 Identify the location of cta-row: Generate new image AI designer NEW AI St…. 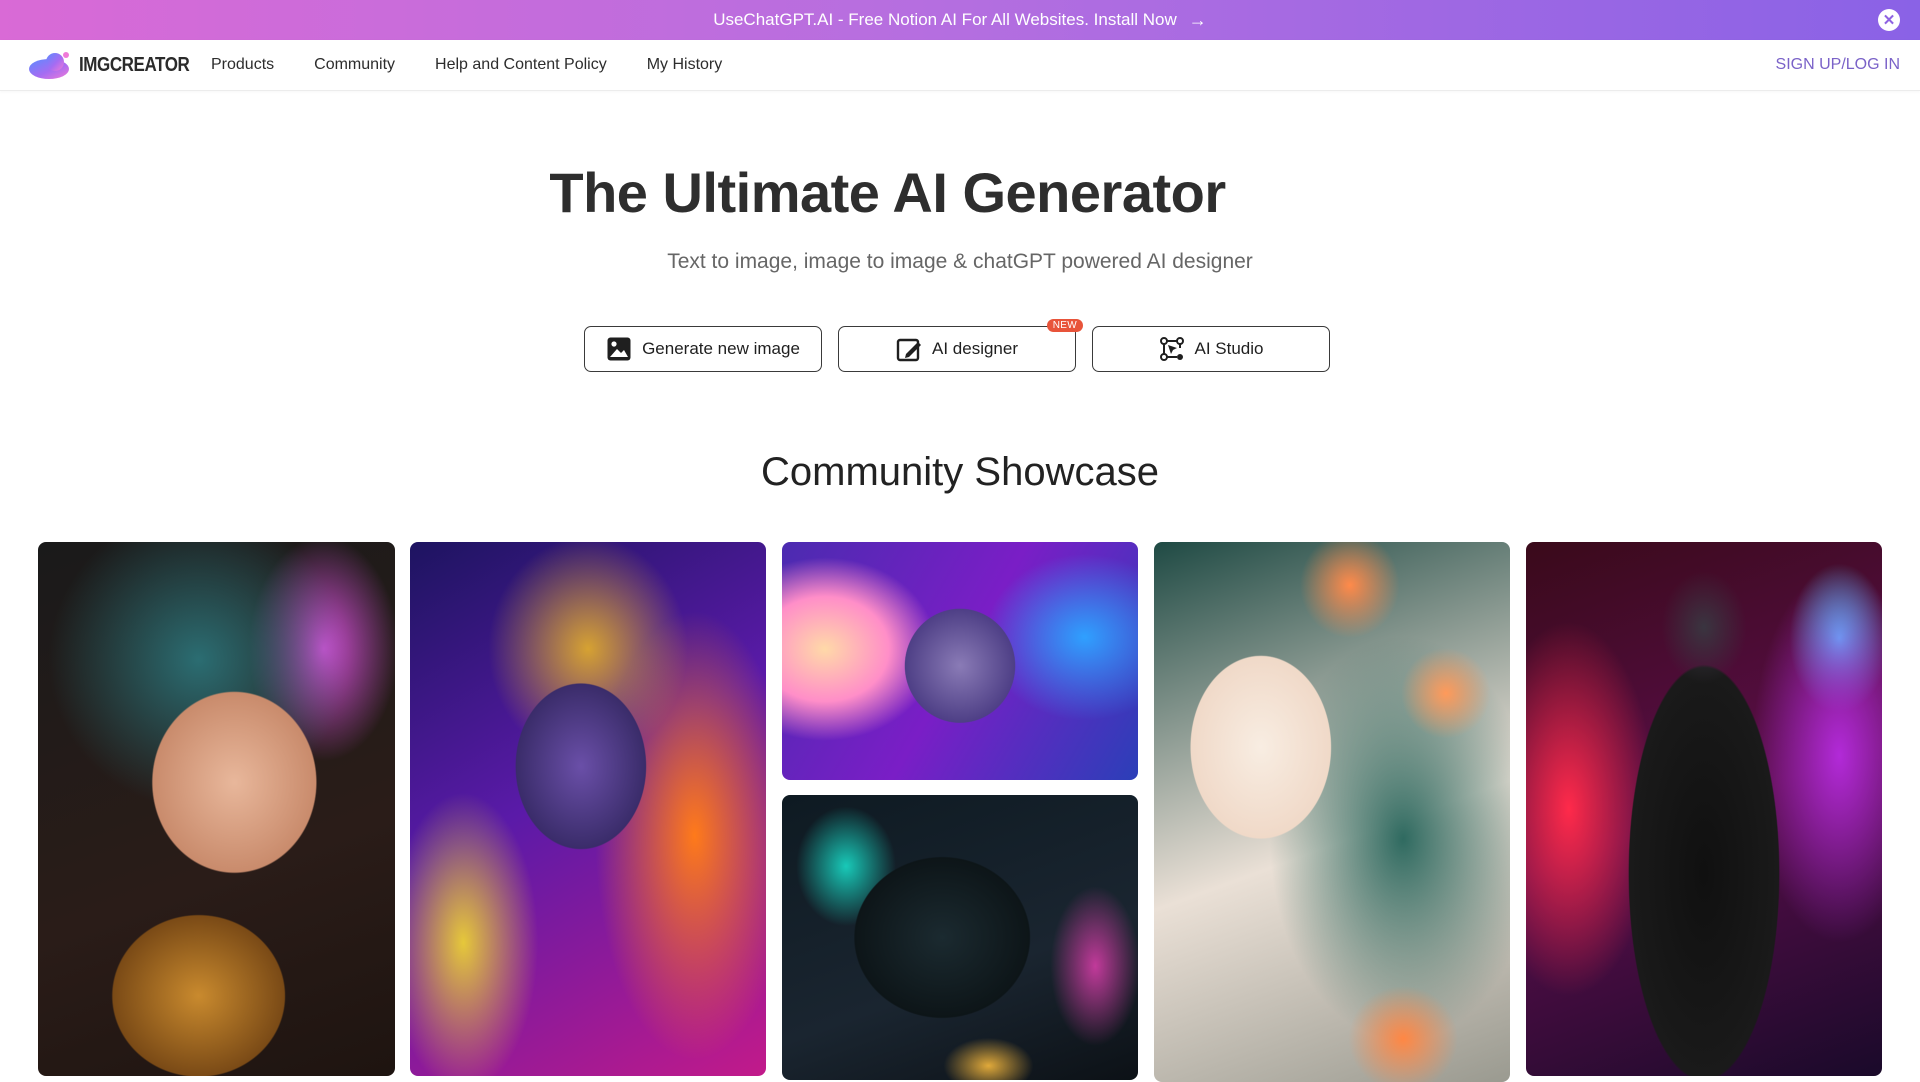
(957, 345).